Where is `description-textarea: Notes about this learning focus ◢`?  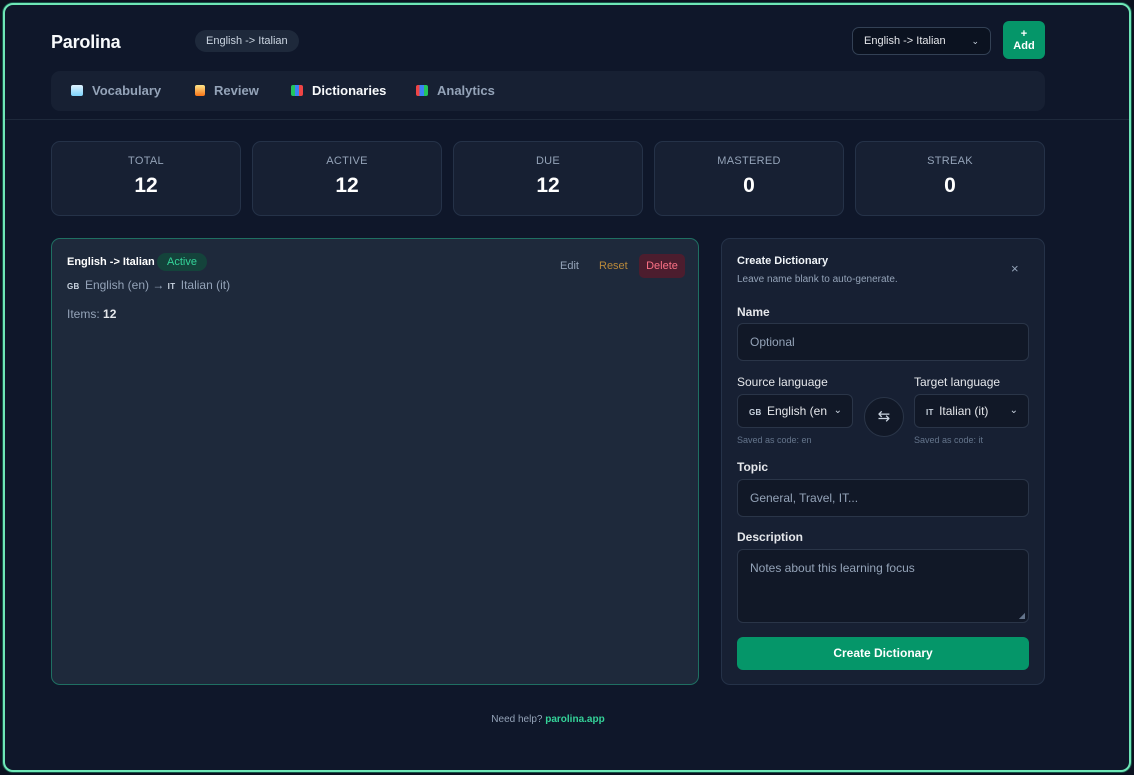
description-textarea: Notes about this learning focus ◢ is located at coordinates (883, 586).